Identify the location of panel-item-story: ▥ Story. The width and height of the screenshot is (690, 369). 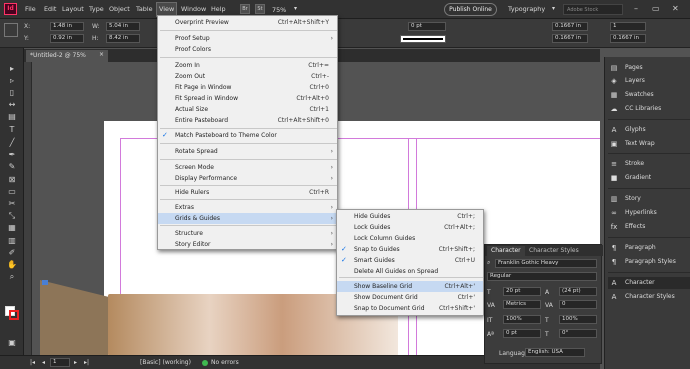
(649, 199).